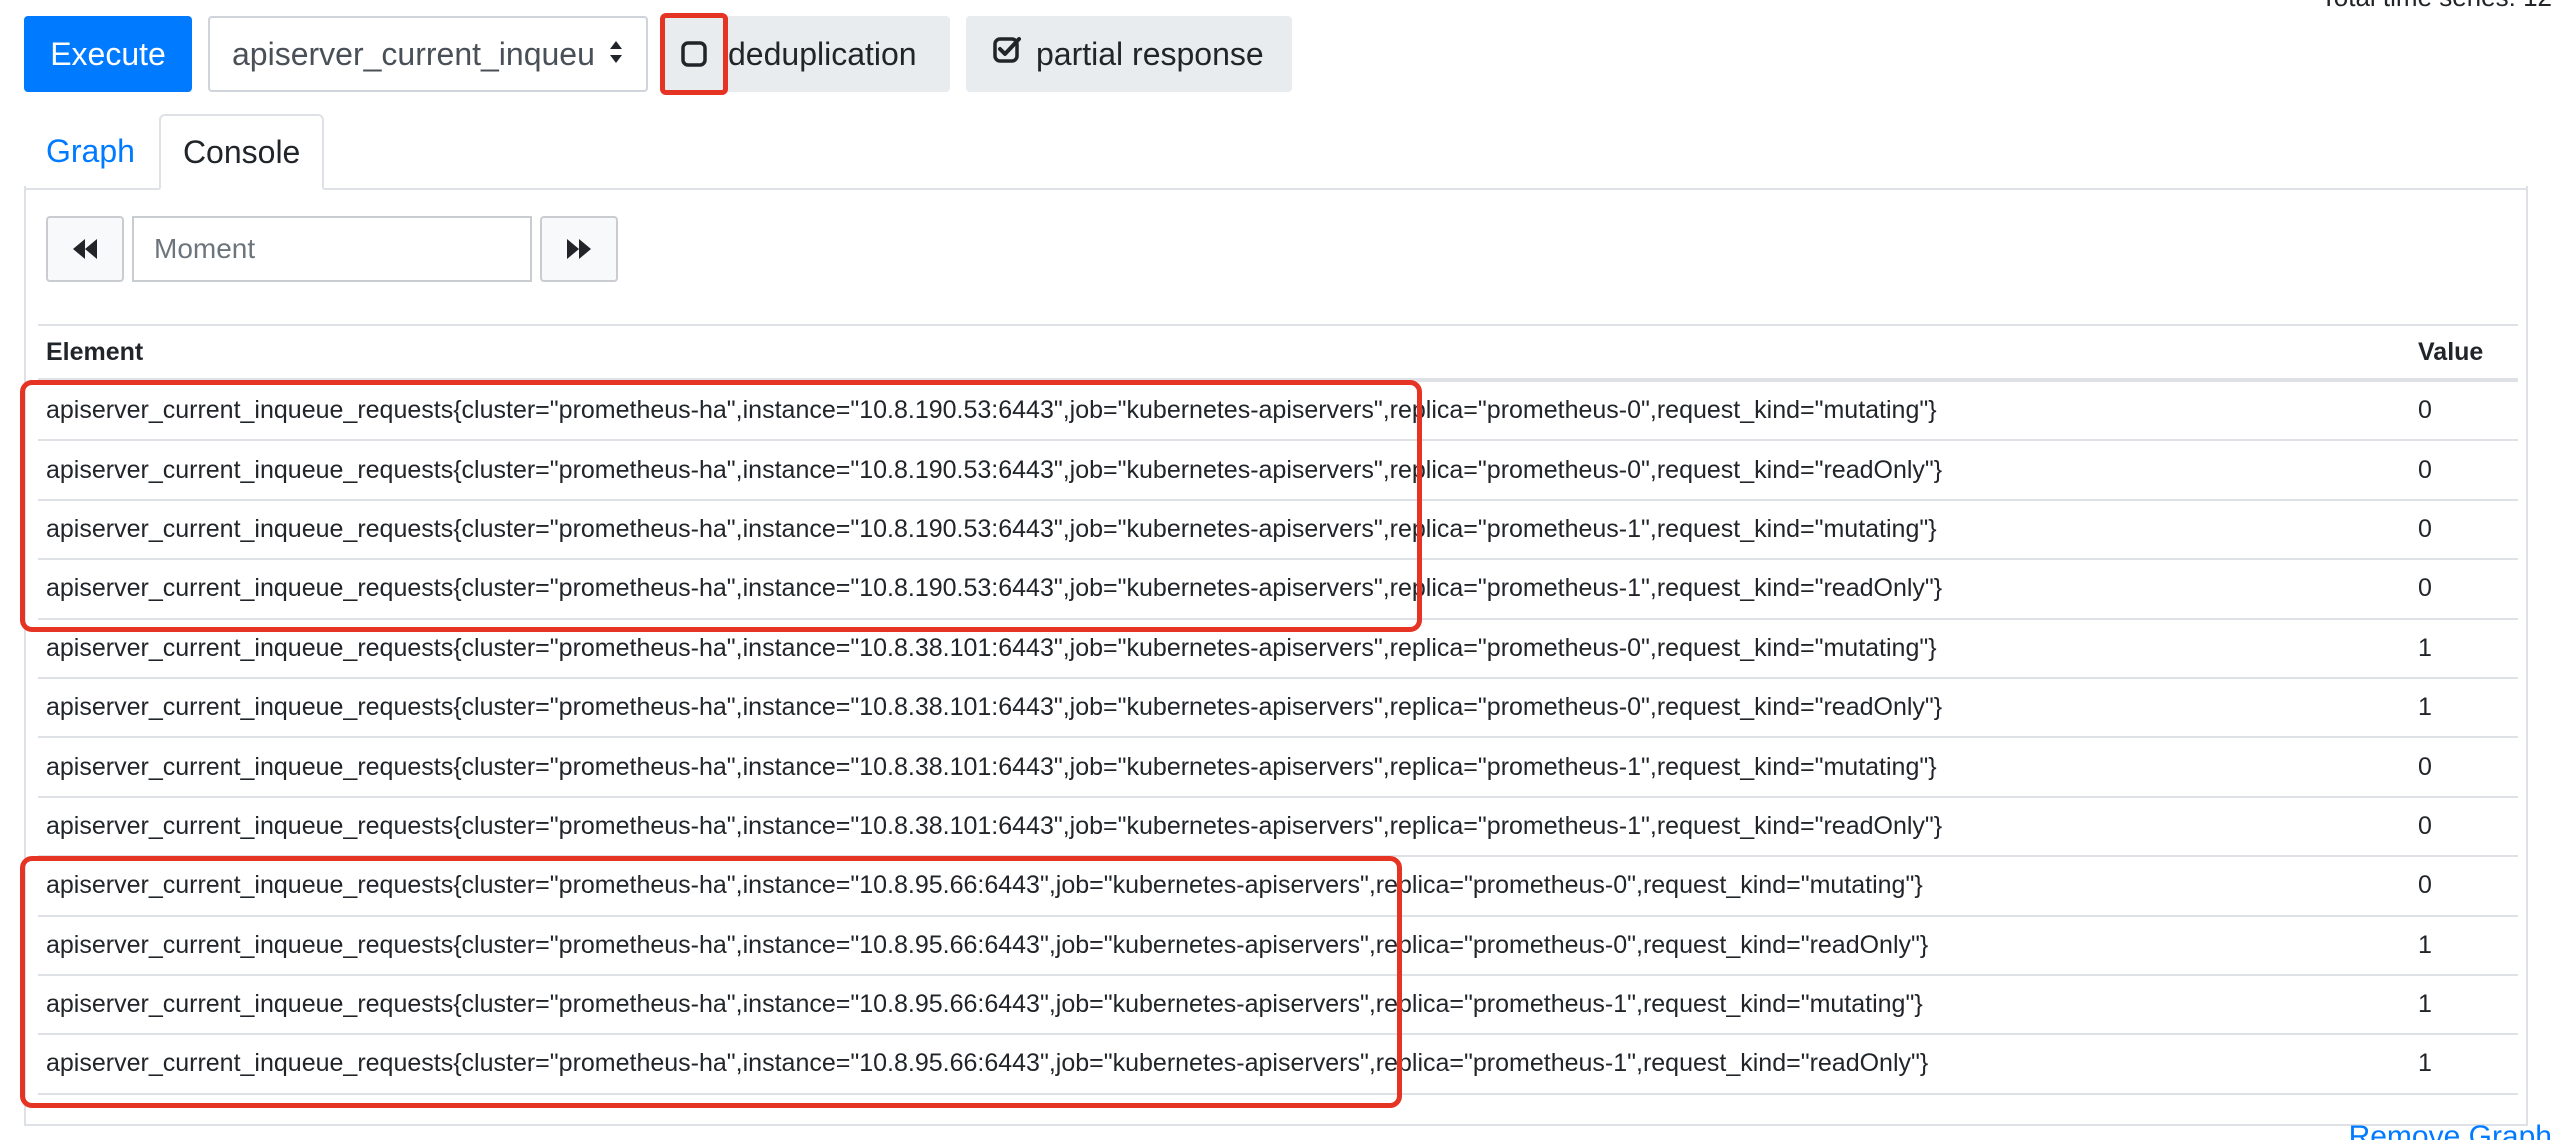 The height and width of the screenshot is (1140, 2552). What do you see at coordinates (1276, 152) in the screenshot?
I see `view-tabs: Graph Console` at bounding box center [1276, 152].